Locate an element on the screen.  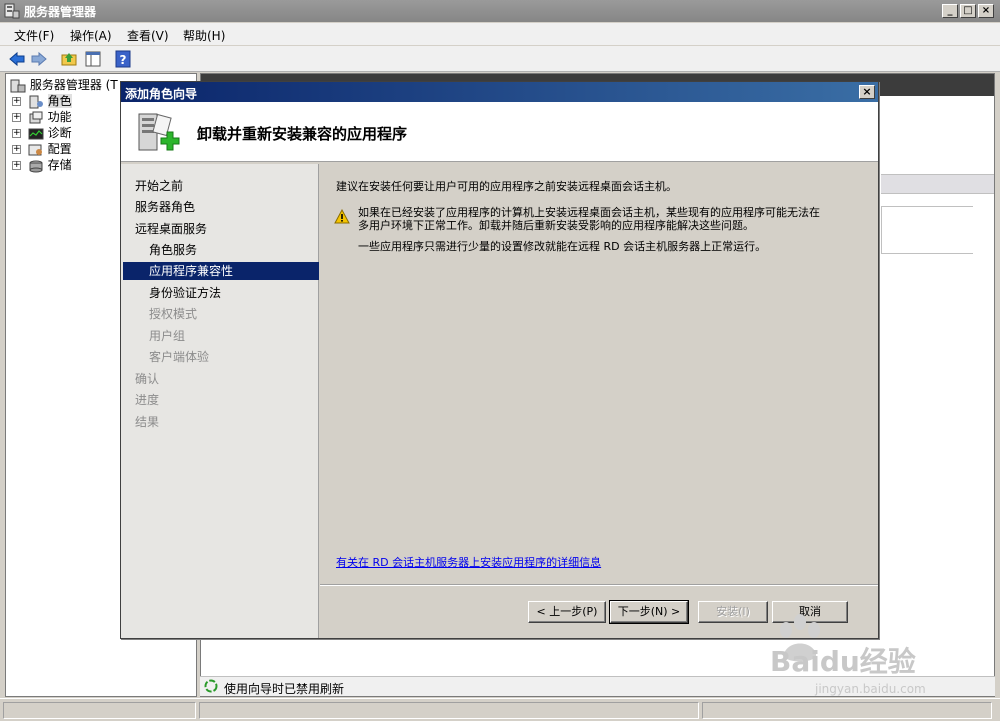
diagnostics-icon is located at coordinates (36, 134).